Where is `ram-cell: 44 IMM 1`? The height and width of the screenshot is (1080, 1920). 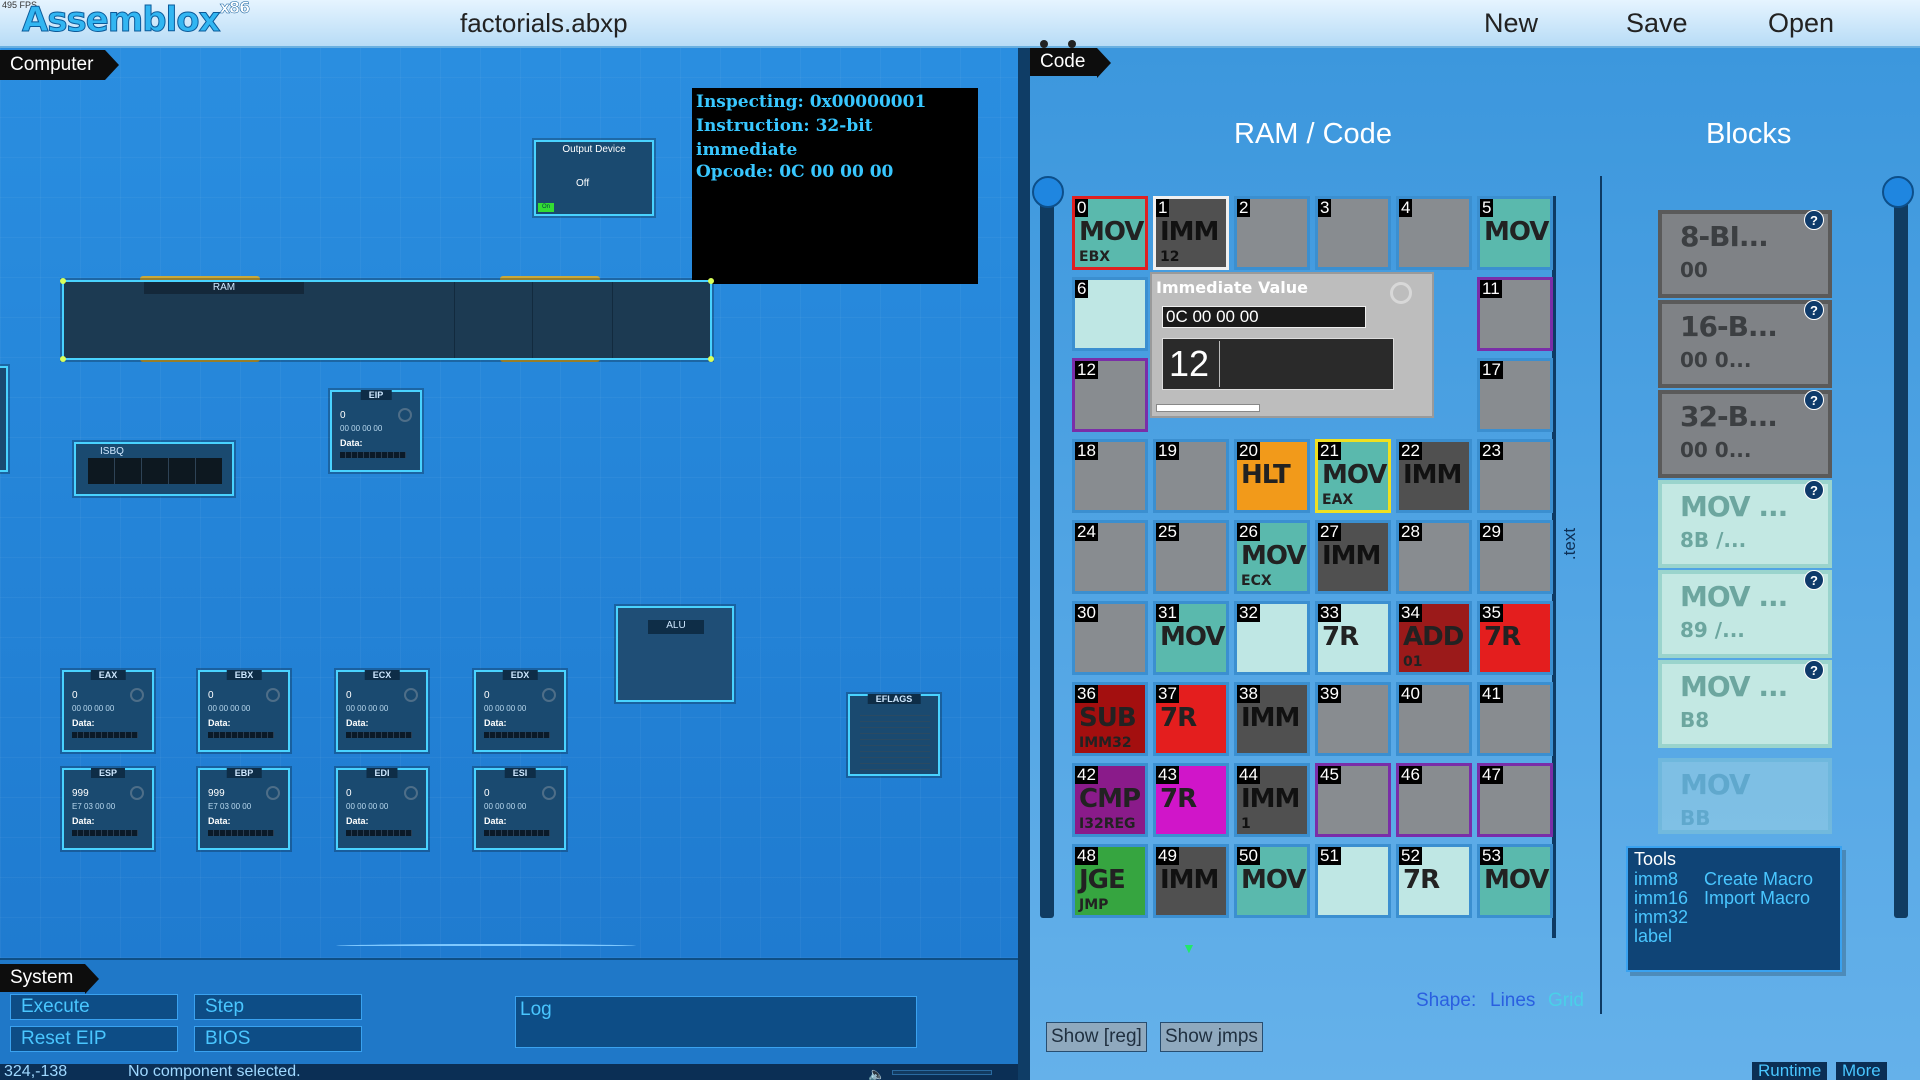
ram-cell: 44 IMM 1 is located at coordinates (1272, 800).